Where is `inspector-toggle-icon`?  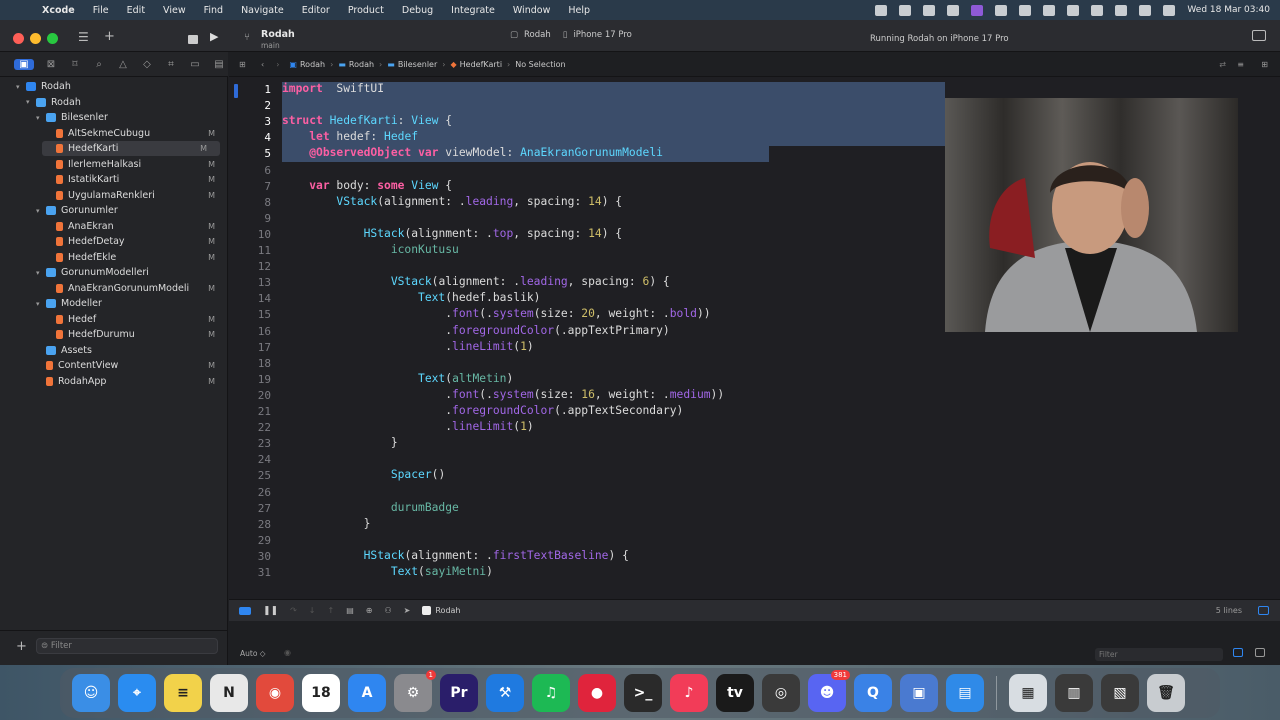
inspector-toggle-icon is located at coordinates (1259, 35).